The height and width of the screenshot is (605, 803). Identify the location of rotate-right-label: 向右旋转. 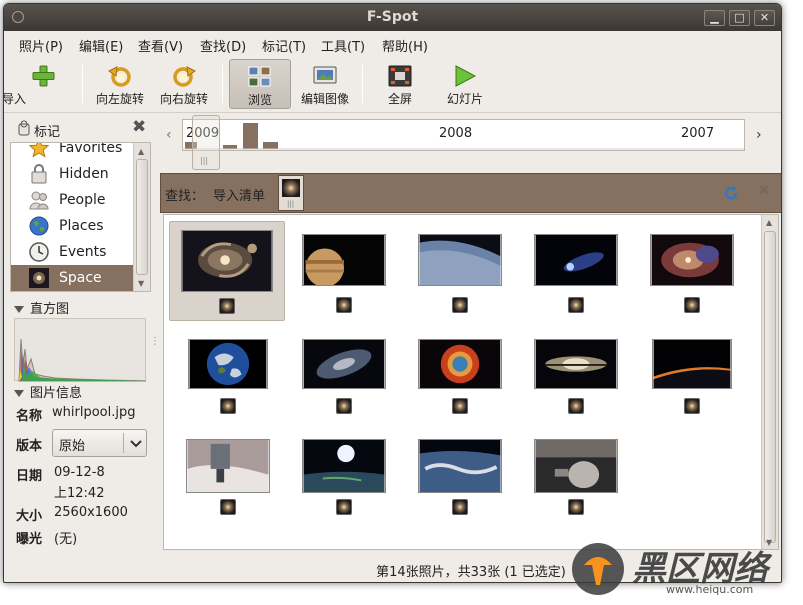
(183, 99).